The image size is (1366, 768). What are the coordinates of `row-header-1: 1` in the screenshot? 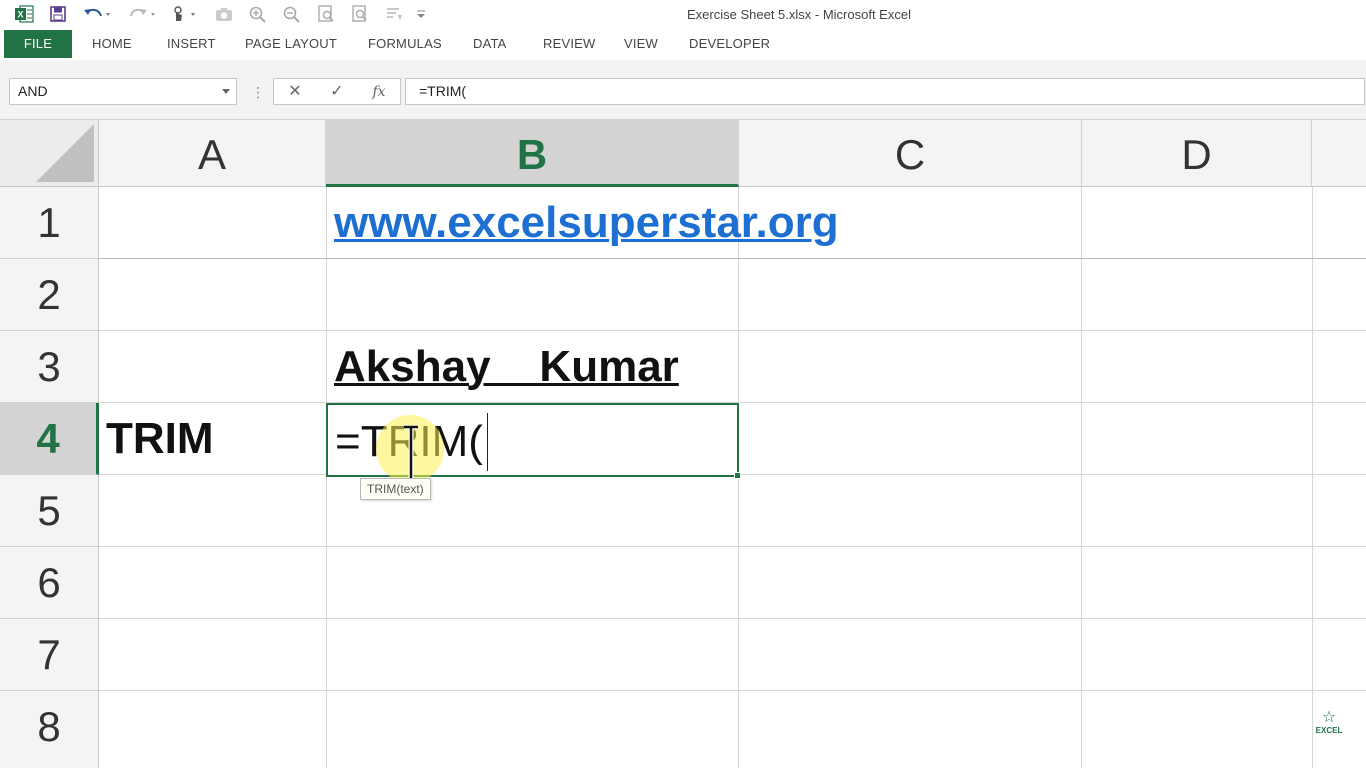 It's located at (49, 223).